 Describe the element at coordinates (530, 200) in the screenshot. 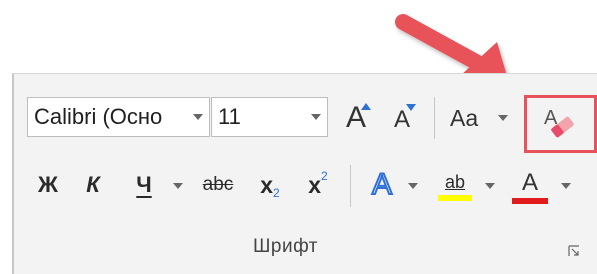

I see `font-color-swatch` at that location.